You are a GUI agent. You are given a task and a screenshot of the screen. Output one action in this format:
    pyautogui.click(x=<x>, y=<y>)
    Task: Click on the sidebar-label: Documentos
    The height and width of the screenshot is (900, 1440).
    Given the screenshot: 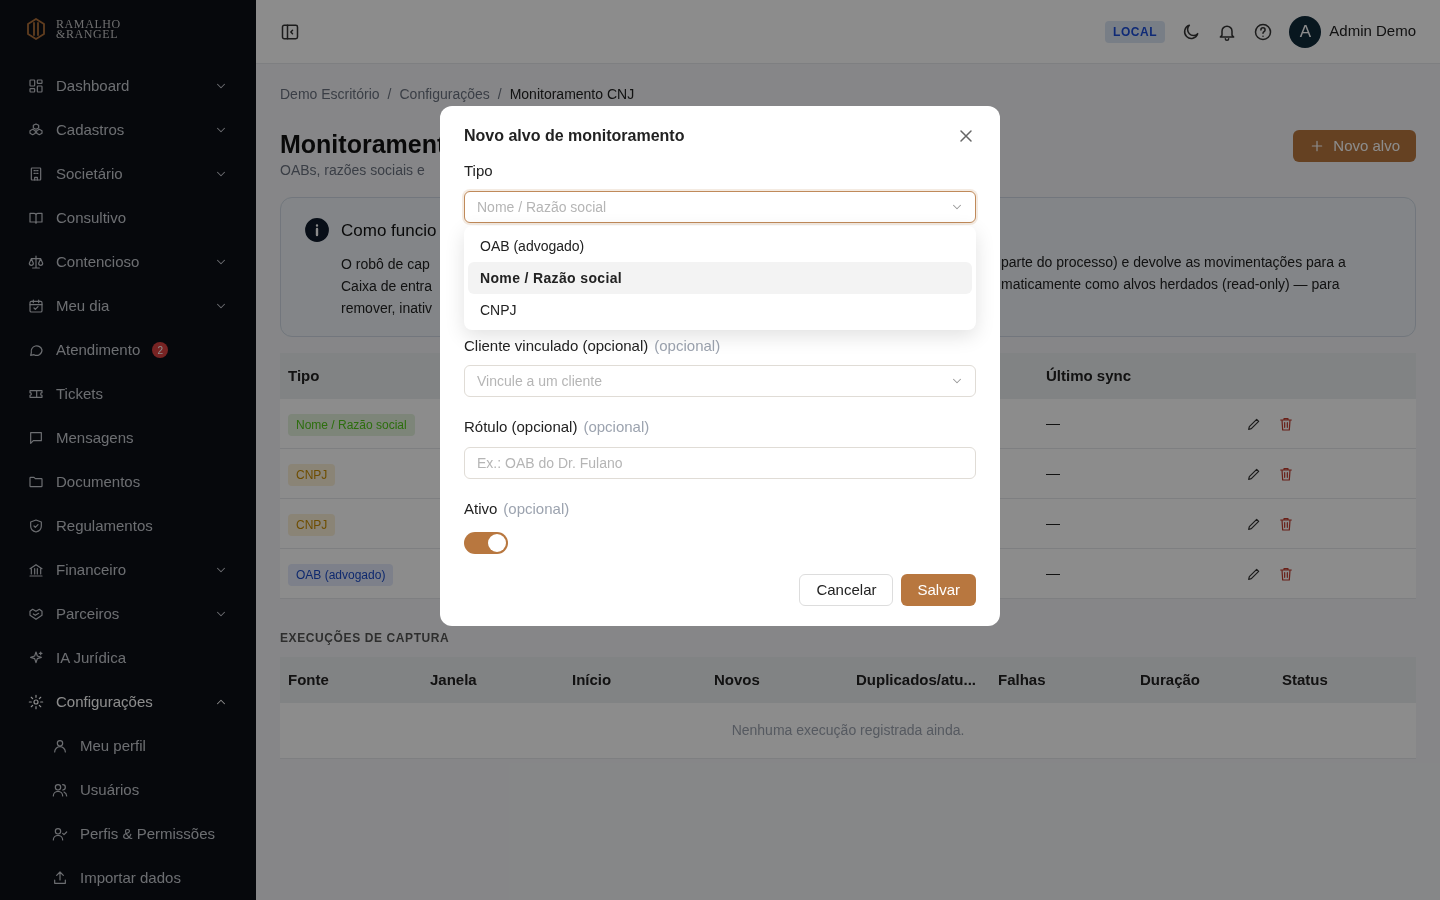 What is the action you would take?
    pyautogui.click(x=98, y=481)
    